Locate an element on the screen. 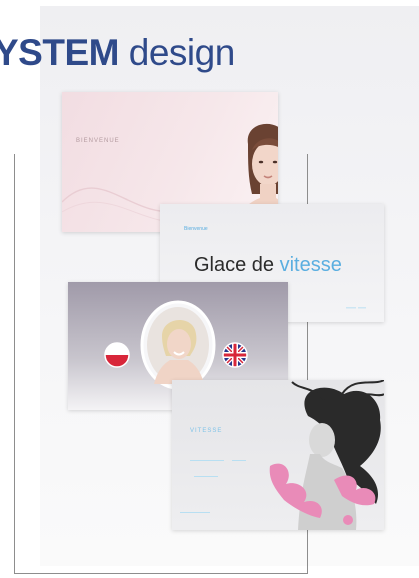 This screenshot has width=419, height=578. card-caption: BIENVENUE is located at coordinates (98, 141).